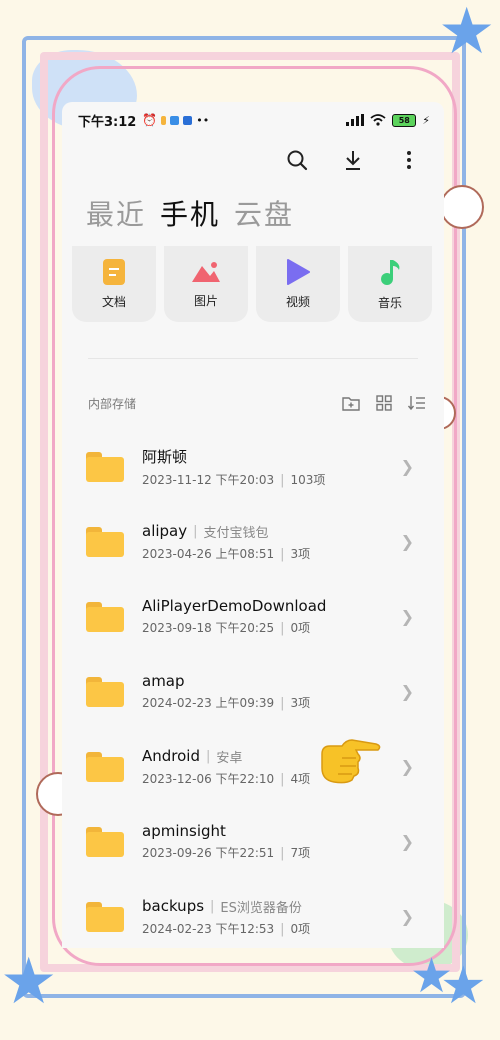 The image size is (500, 1040). Describe the element at coordinates (163, 681) in the screenshot. I see `folder-name: amap` at that location.